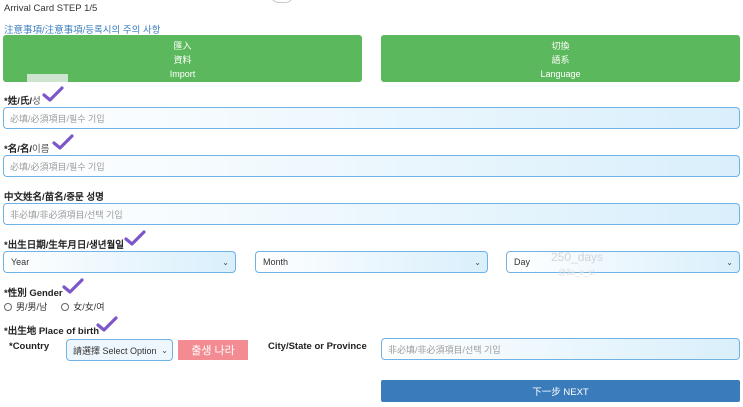 This screenshot has height=407, width=743. I want to click on gender-female-label: 女/女/여, so click(89, 307).